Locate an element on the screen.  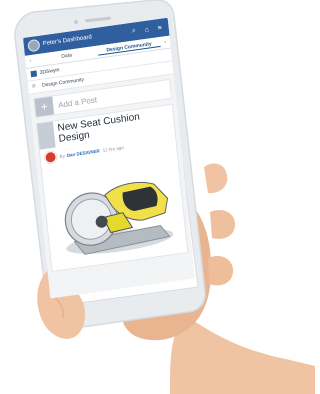
post-author: Dan DESIGNER is located at coordinates (82, 153).